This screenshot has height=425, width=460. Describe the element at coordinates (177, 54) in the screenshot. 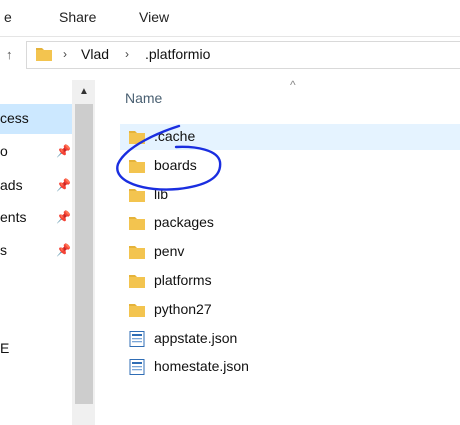

I see `breadcrumb-platformio: .platformio` at that location.